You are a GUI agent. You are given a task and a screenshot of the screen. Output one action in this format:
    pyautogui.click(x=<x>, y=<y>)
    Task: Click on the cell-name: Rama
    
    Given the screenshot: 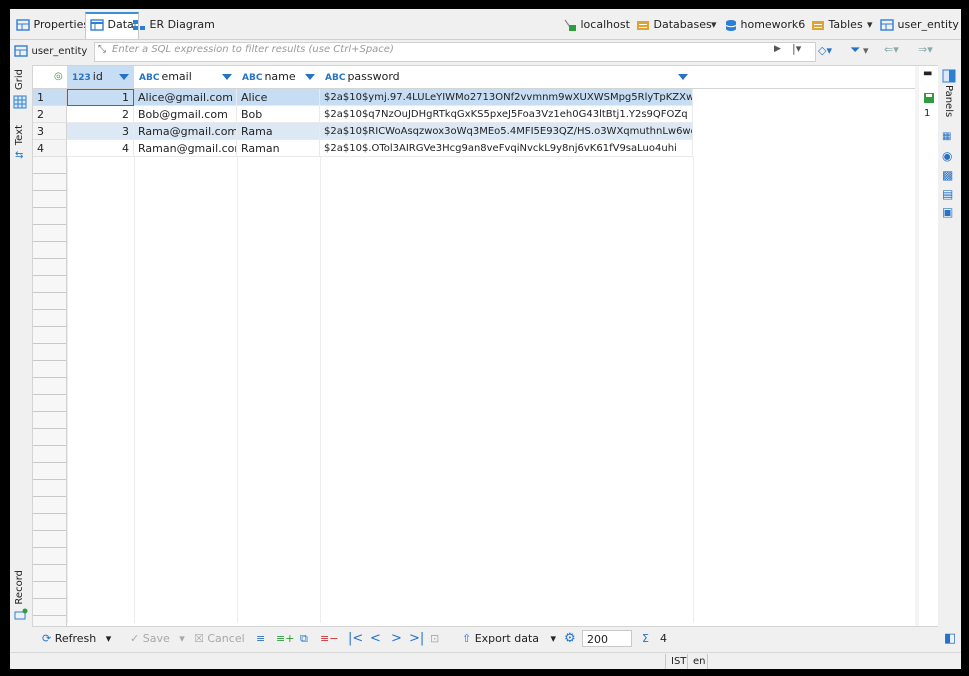 What is the action you would take?
    pyautogui.click(x=278, y=131)
    